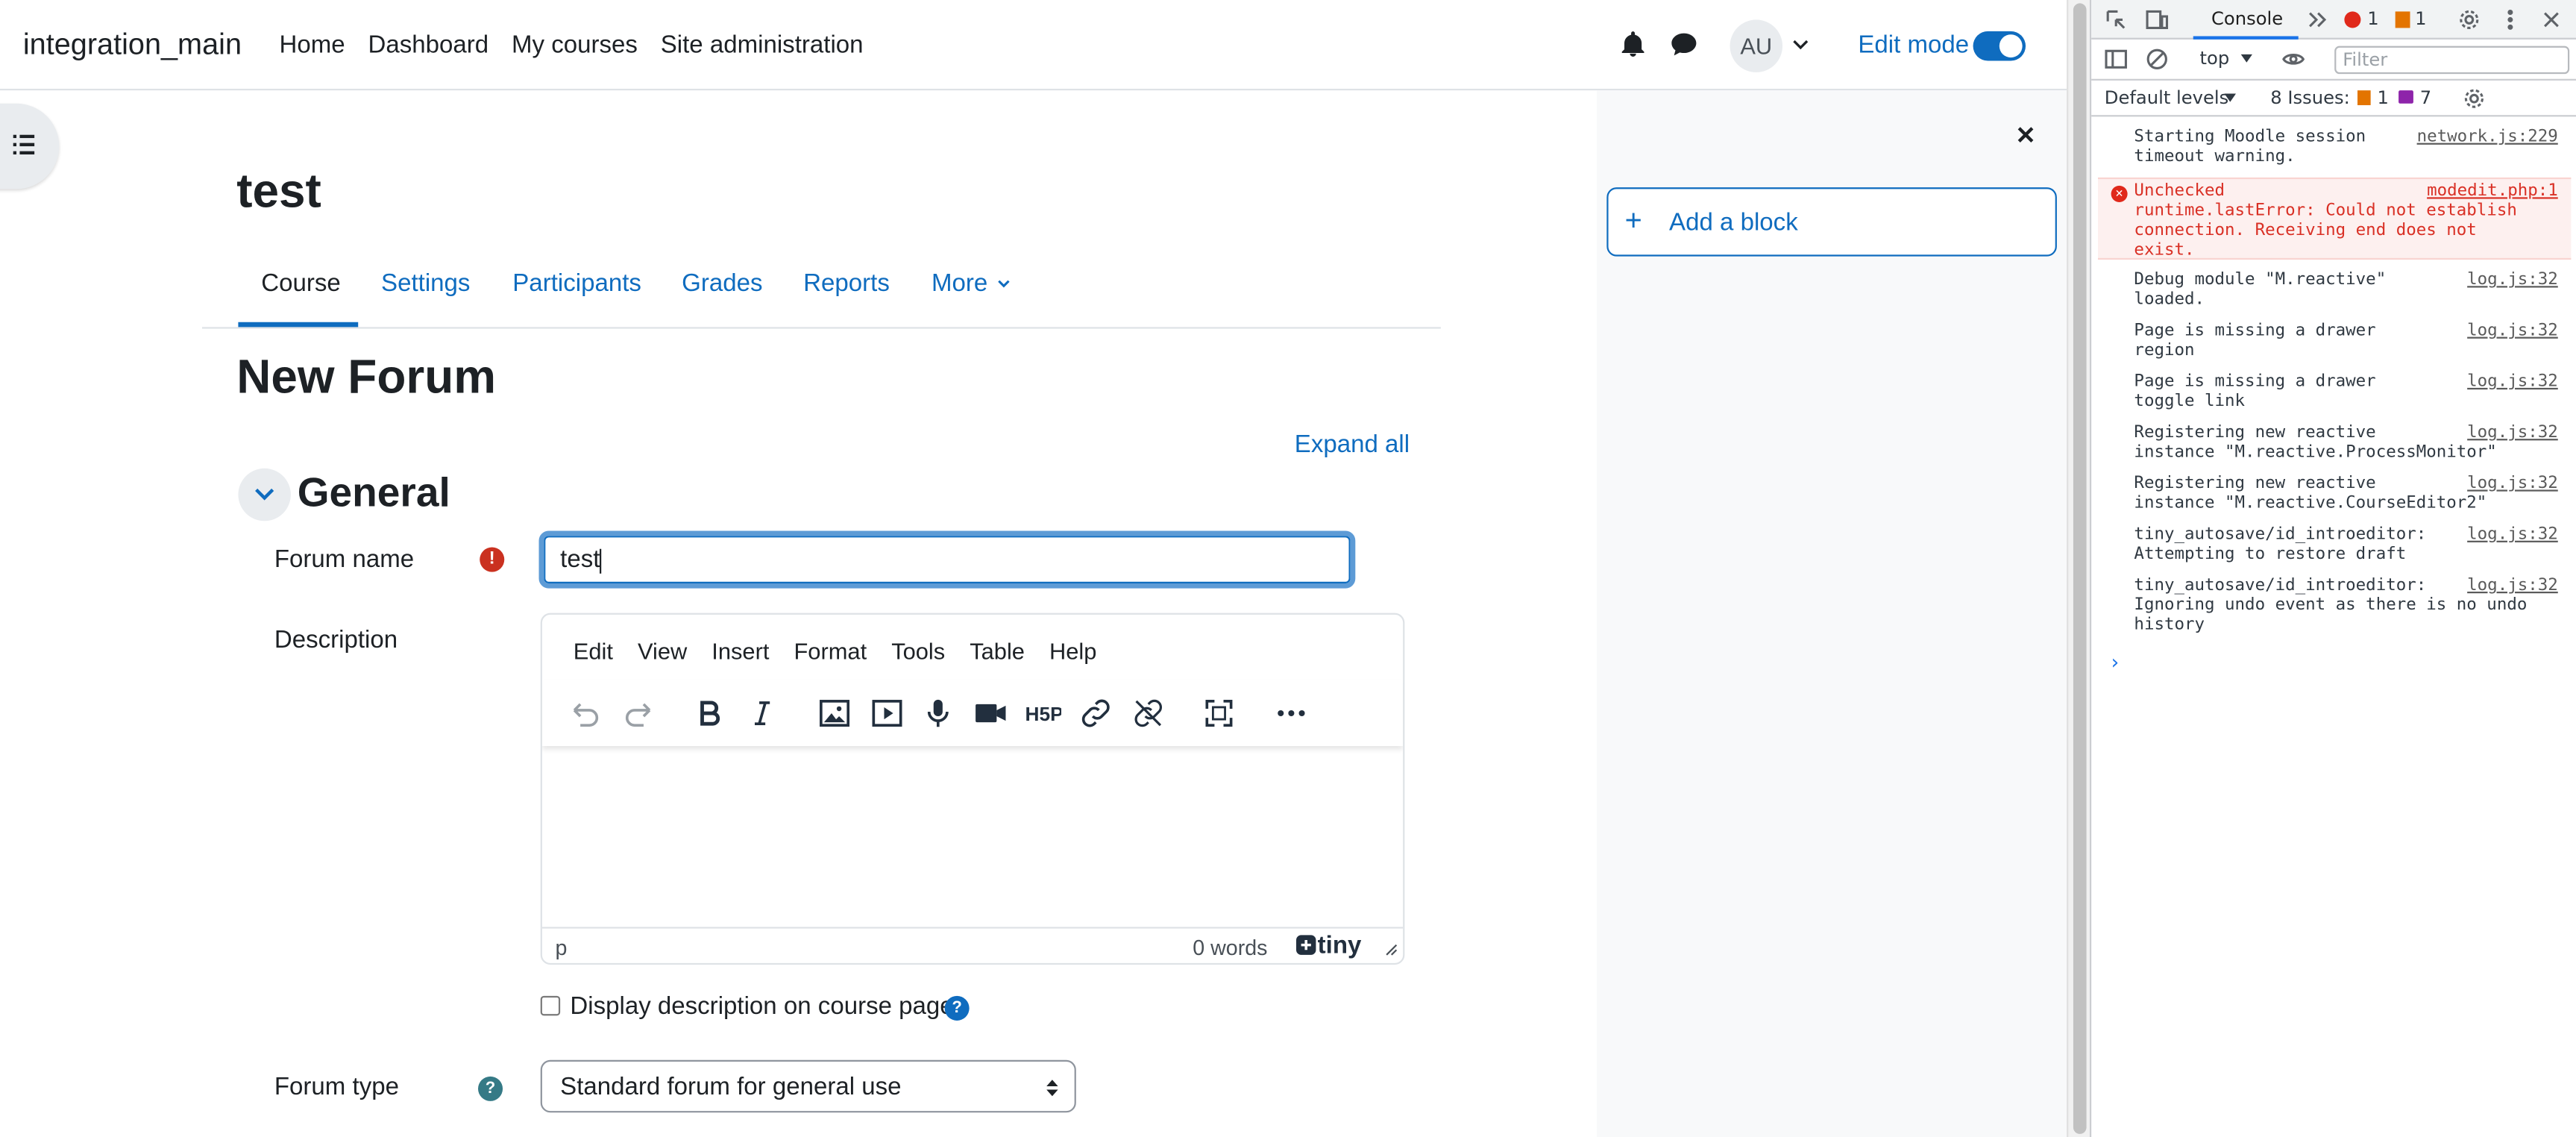 The image size is (2576, 1137). I want to click on active-tab-indicator, so click(299, 325).